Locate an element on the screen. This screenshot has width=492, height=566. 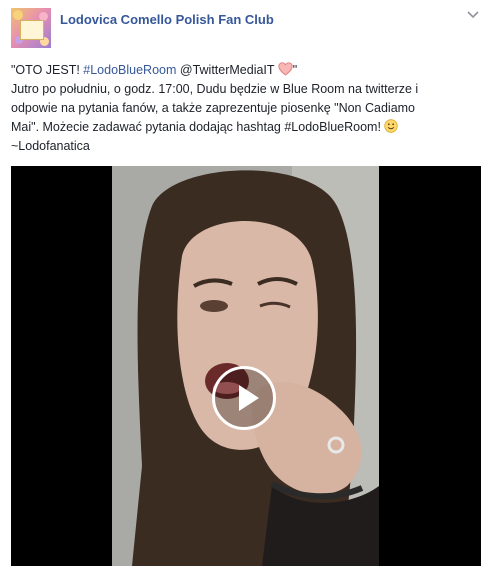
smile-emoji-icon is located at coordinates (391, 126).